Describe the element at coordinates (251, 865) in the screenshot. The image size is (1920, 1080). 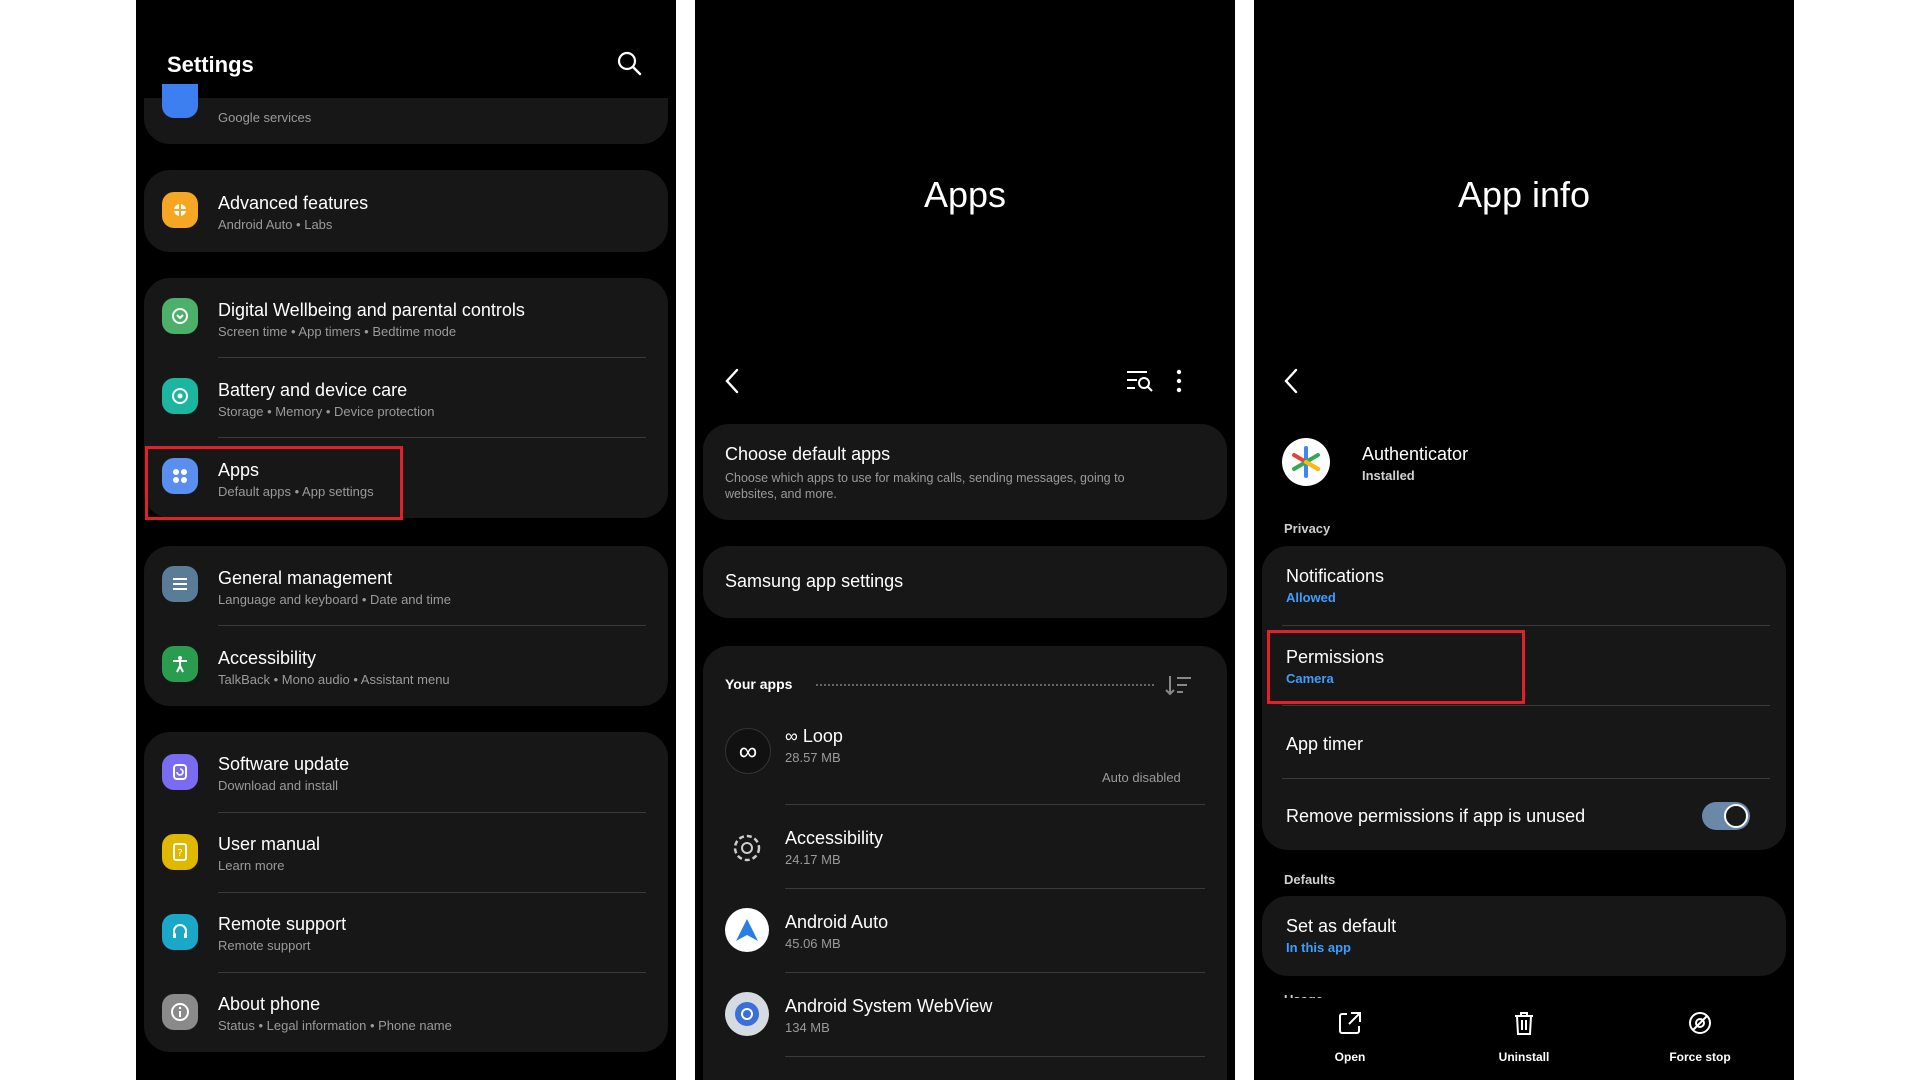
I see `settings-item-sub: Learn more` at that location.